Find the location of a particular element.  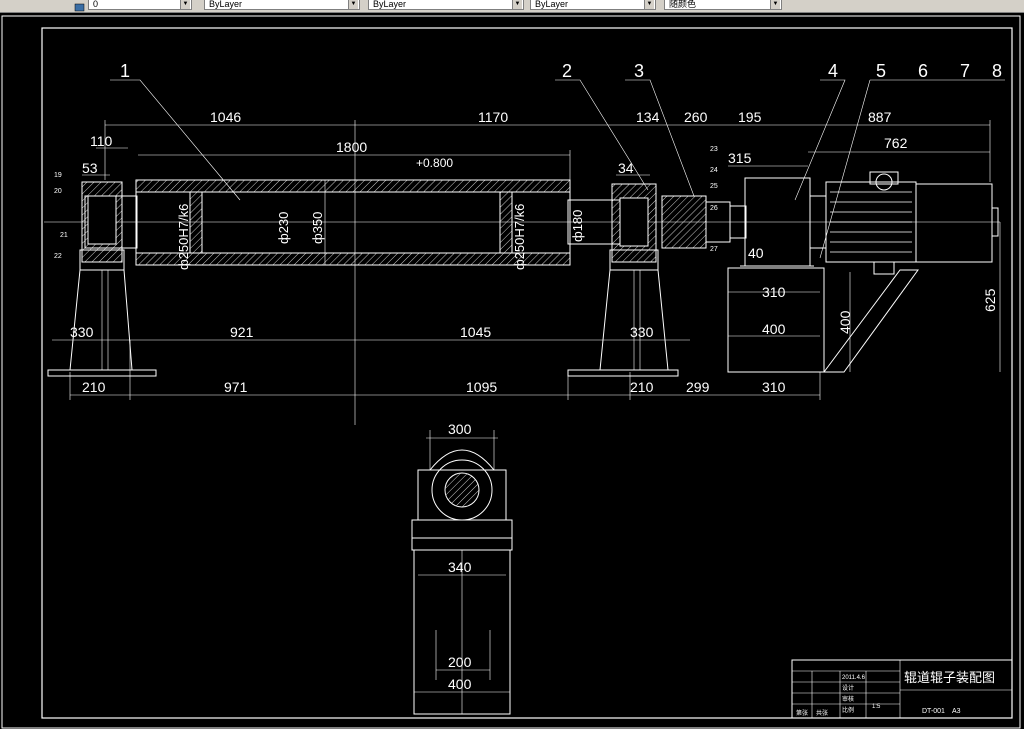

linetype-combo: ByLayer ▼ is located at coordinates (446, 5).